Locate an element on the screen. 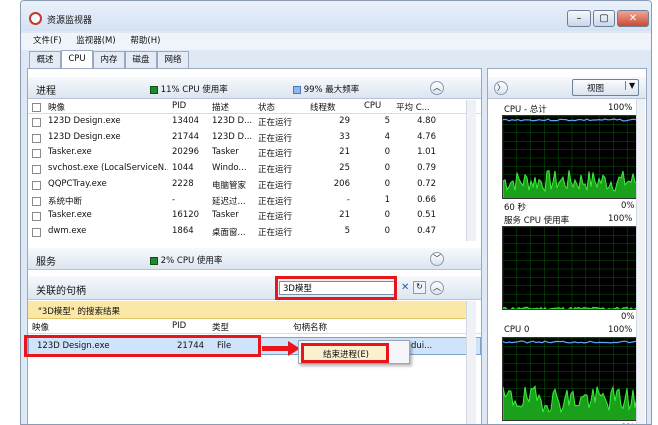 Image resolution: width=658 pixels, height=425 pixels. minimize-button: – is located at coordinates (579, 18).